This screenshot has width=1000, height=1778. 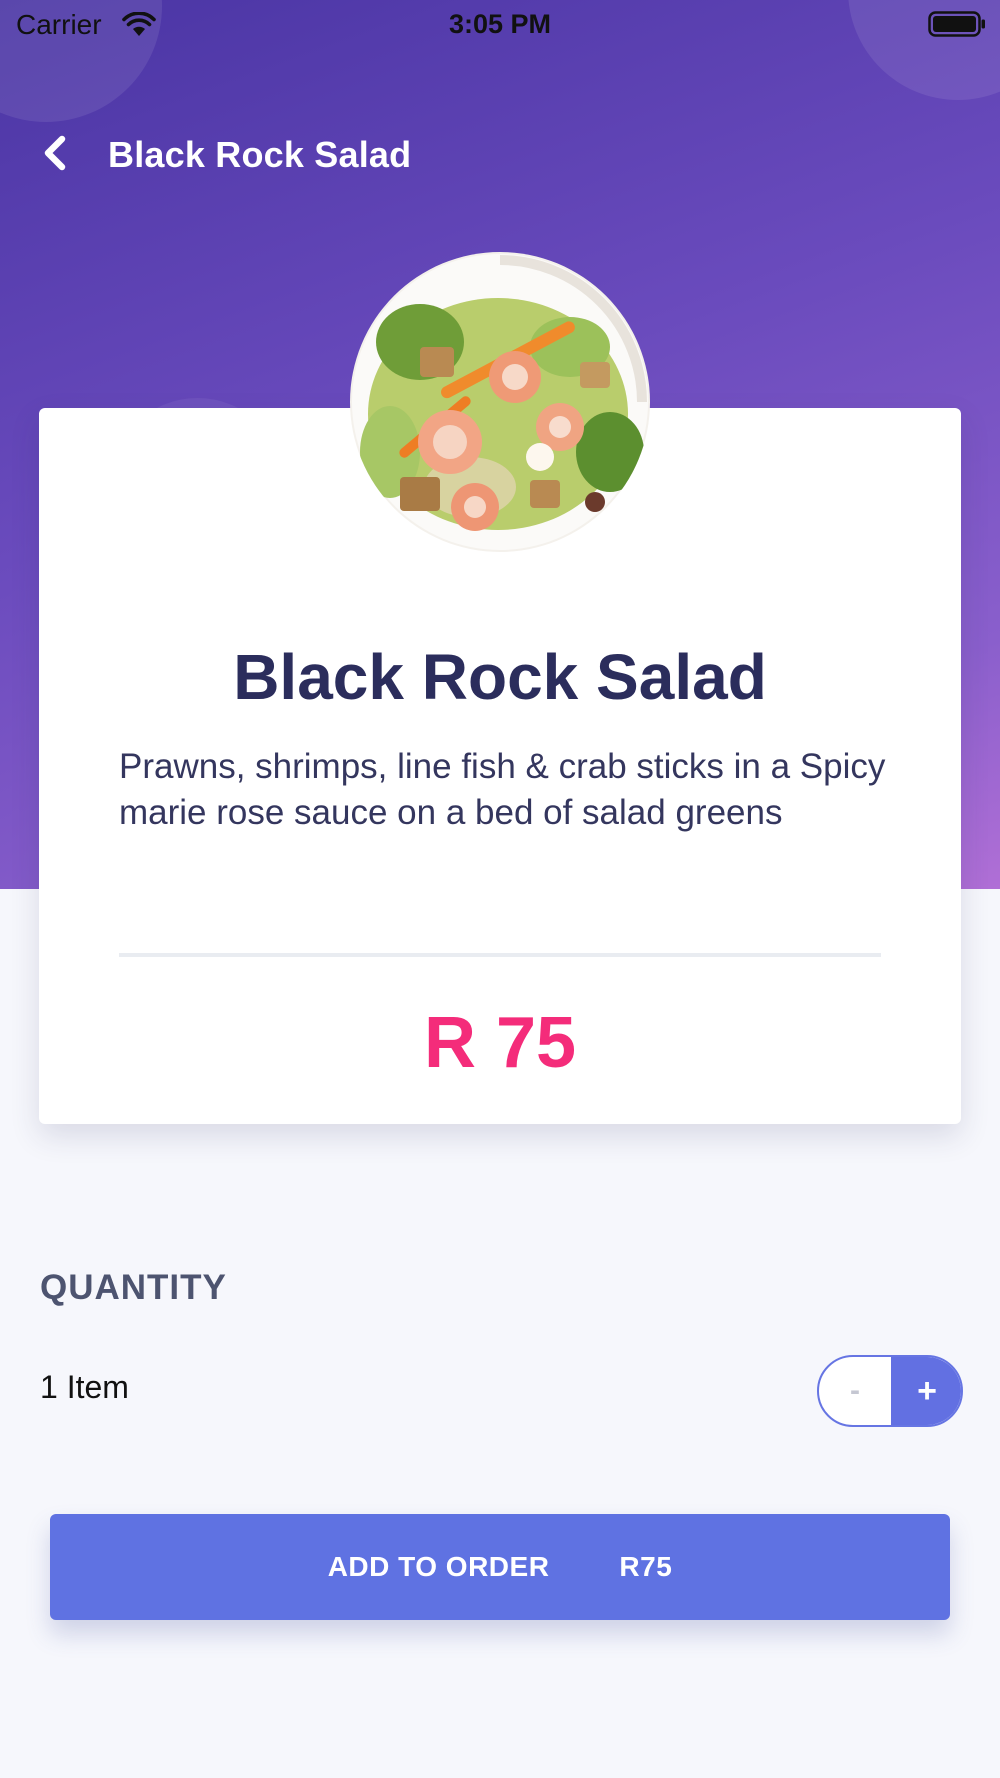 What do you see at coordinates (84, 1387) in the screenshot?
I see `quantity-value: 1 Item` at bounding box center [84, 1387].